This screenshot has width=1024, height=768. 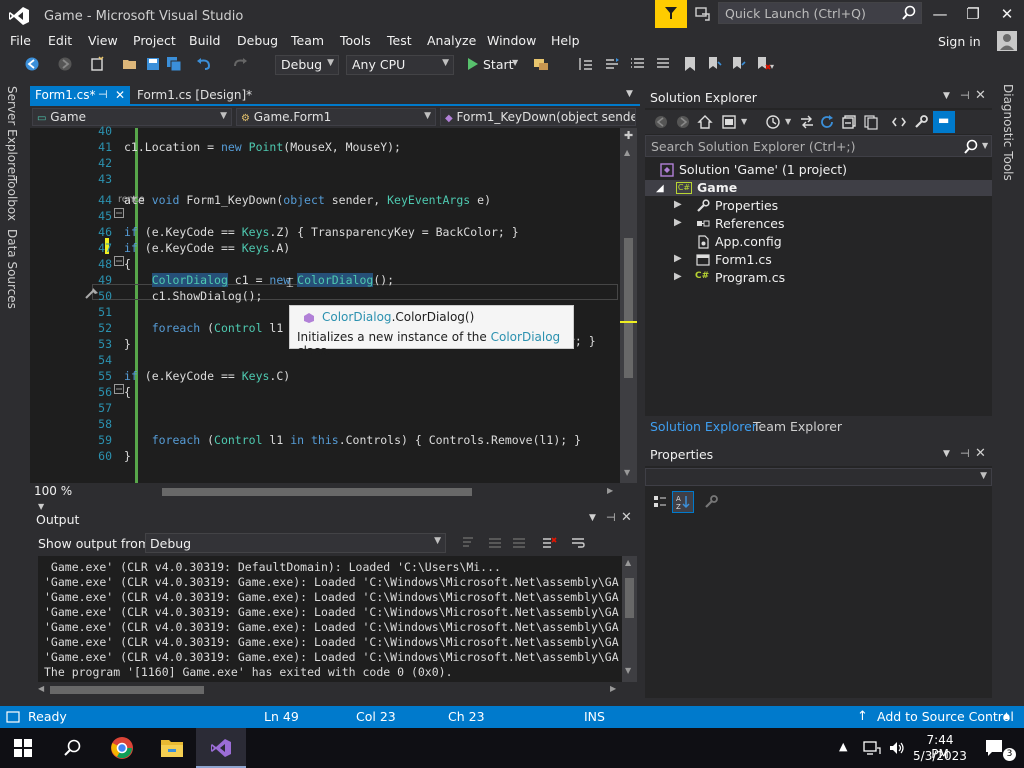 I want to click on scroll-down-icon: ▼, so click(x=627, y=472).